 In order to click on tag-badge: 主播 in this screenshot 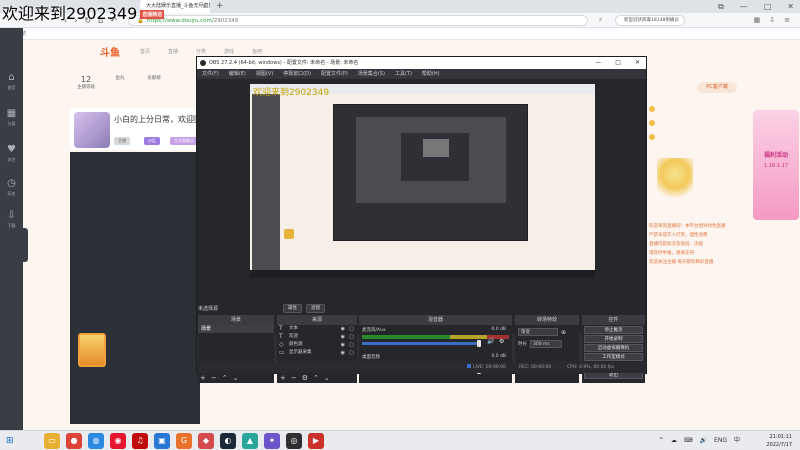, I will do `click(122, 141)`.